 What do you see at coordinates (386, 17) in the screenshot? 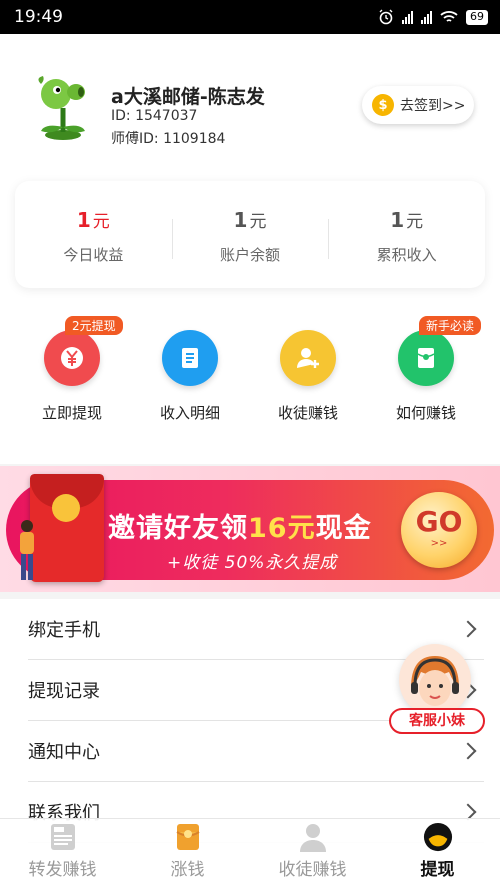
I see `alarm-icon` at bounding box center [386, 17].